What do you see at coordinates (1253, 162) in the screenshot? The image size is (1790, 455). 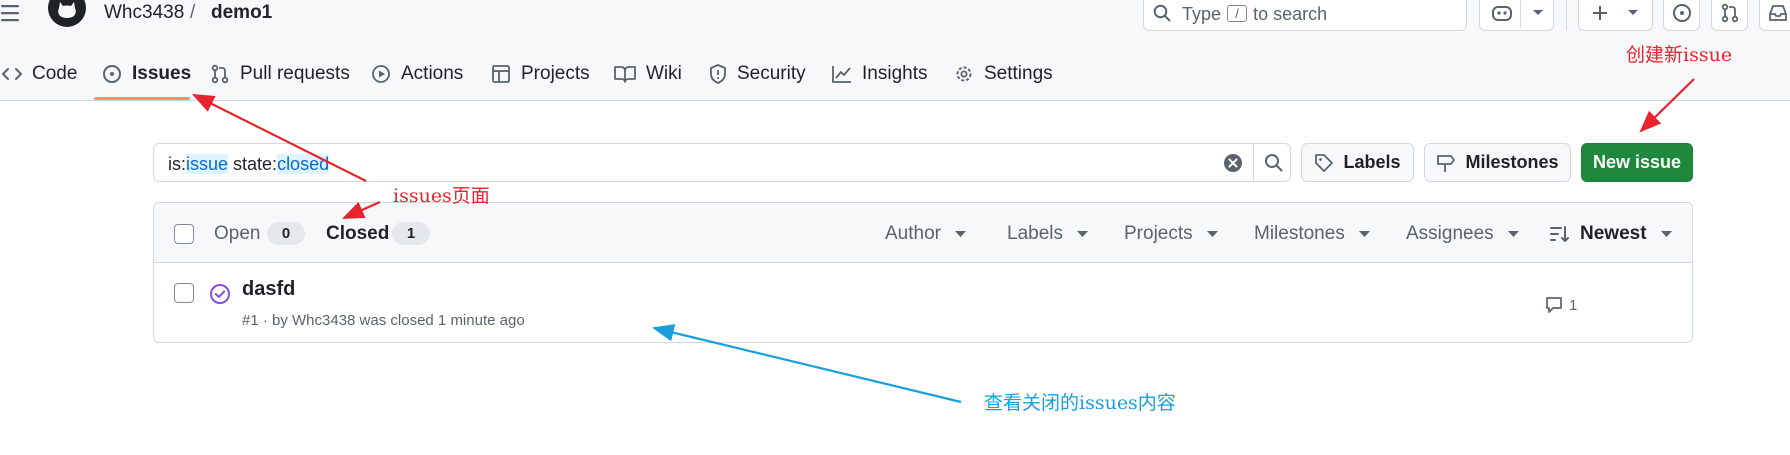 I see `filter-divider` at bounding box center [1253, 162].